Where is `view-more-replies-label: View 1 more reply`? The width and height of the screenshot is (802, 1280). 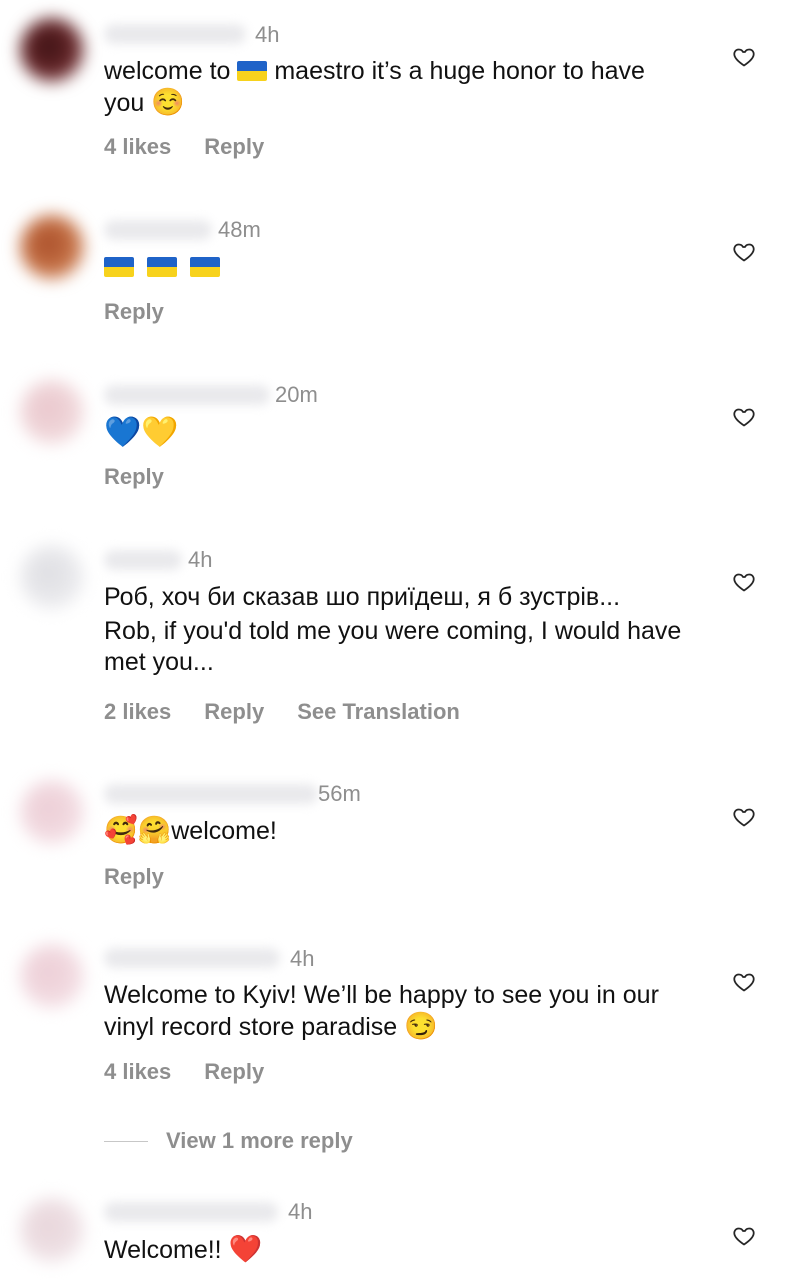
view-more-replies-label: View 1 more reply is located at coordinates (259, 1140).